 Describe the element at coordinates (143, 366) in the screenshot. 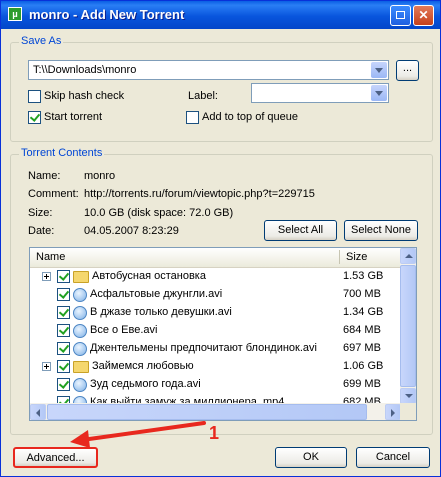

I see `item-name: Займемся любовью` at that location.